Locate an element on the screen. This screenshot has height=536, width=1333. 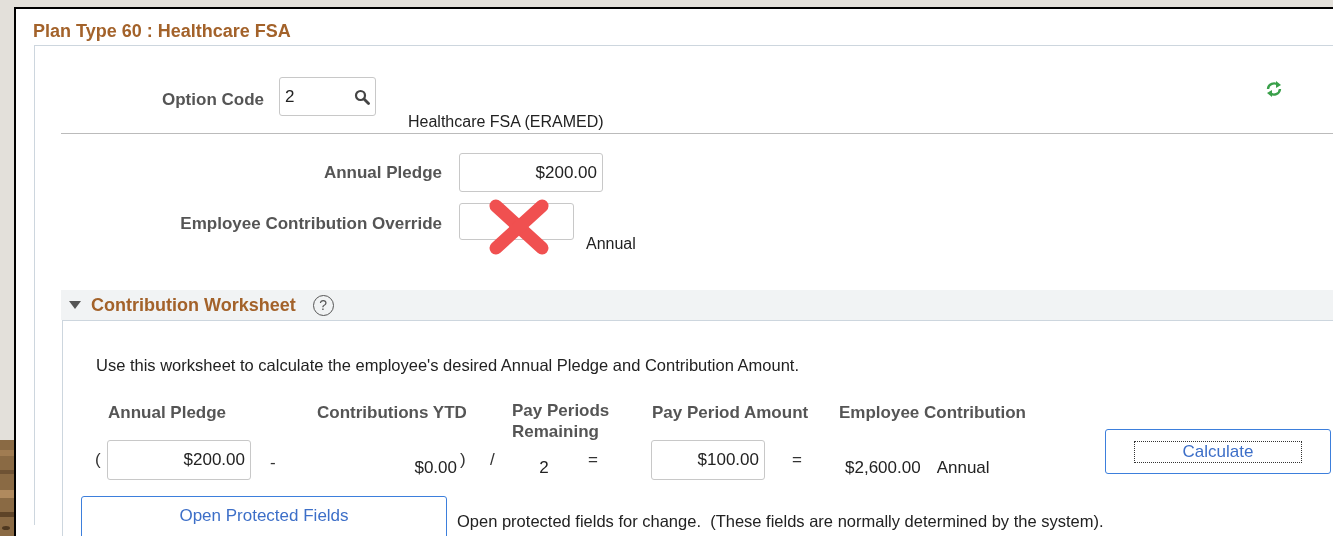
refresh-icon is located at coordinates (1274, 89).